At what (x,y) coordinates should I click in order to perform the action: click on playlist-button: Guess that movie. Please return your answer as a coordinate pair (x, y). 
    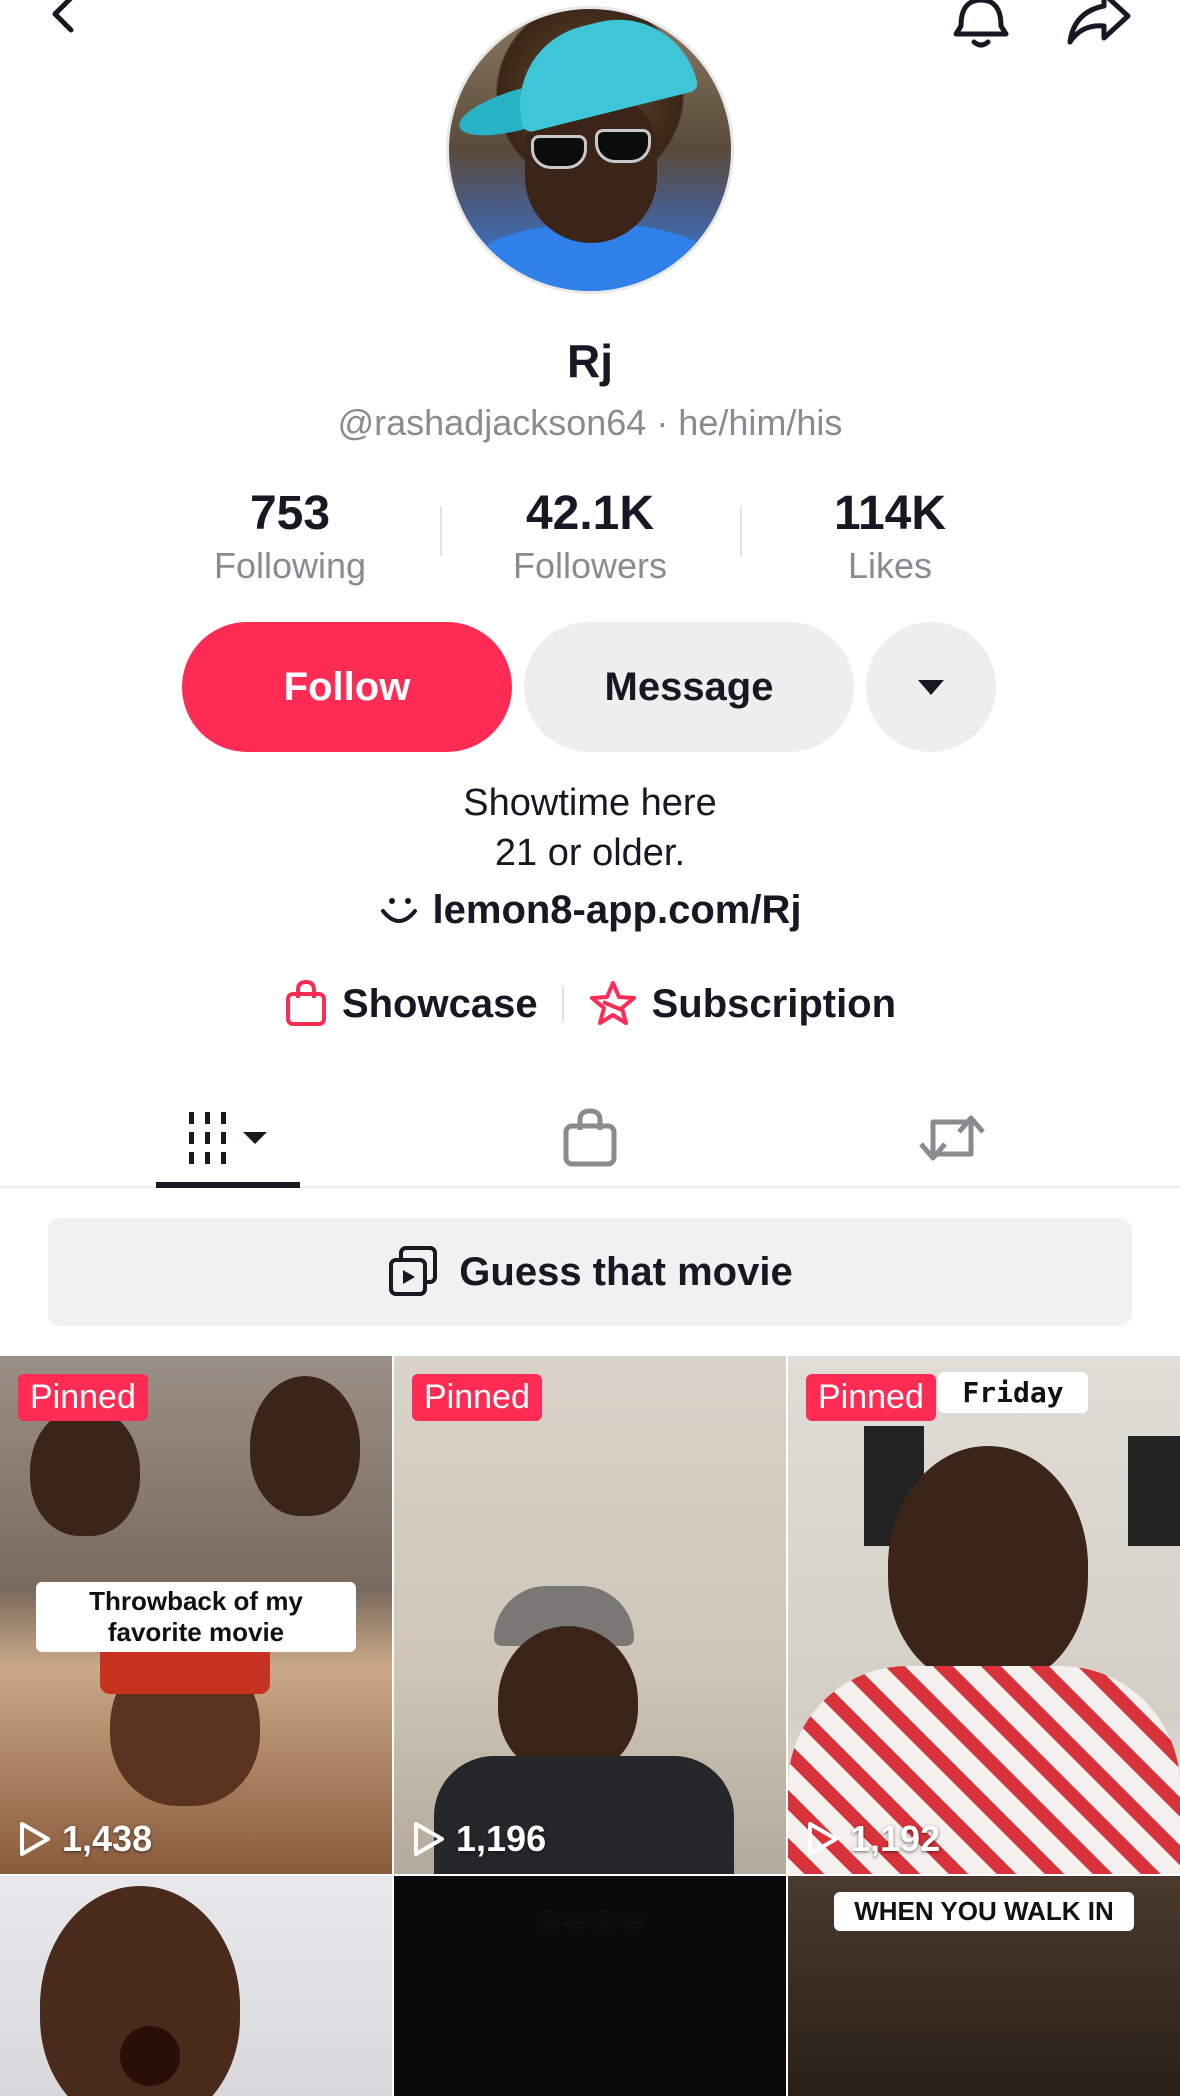
    Looking at the image, I should click on (590, 1272).